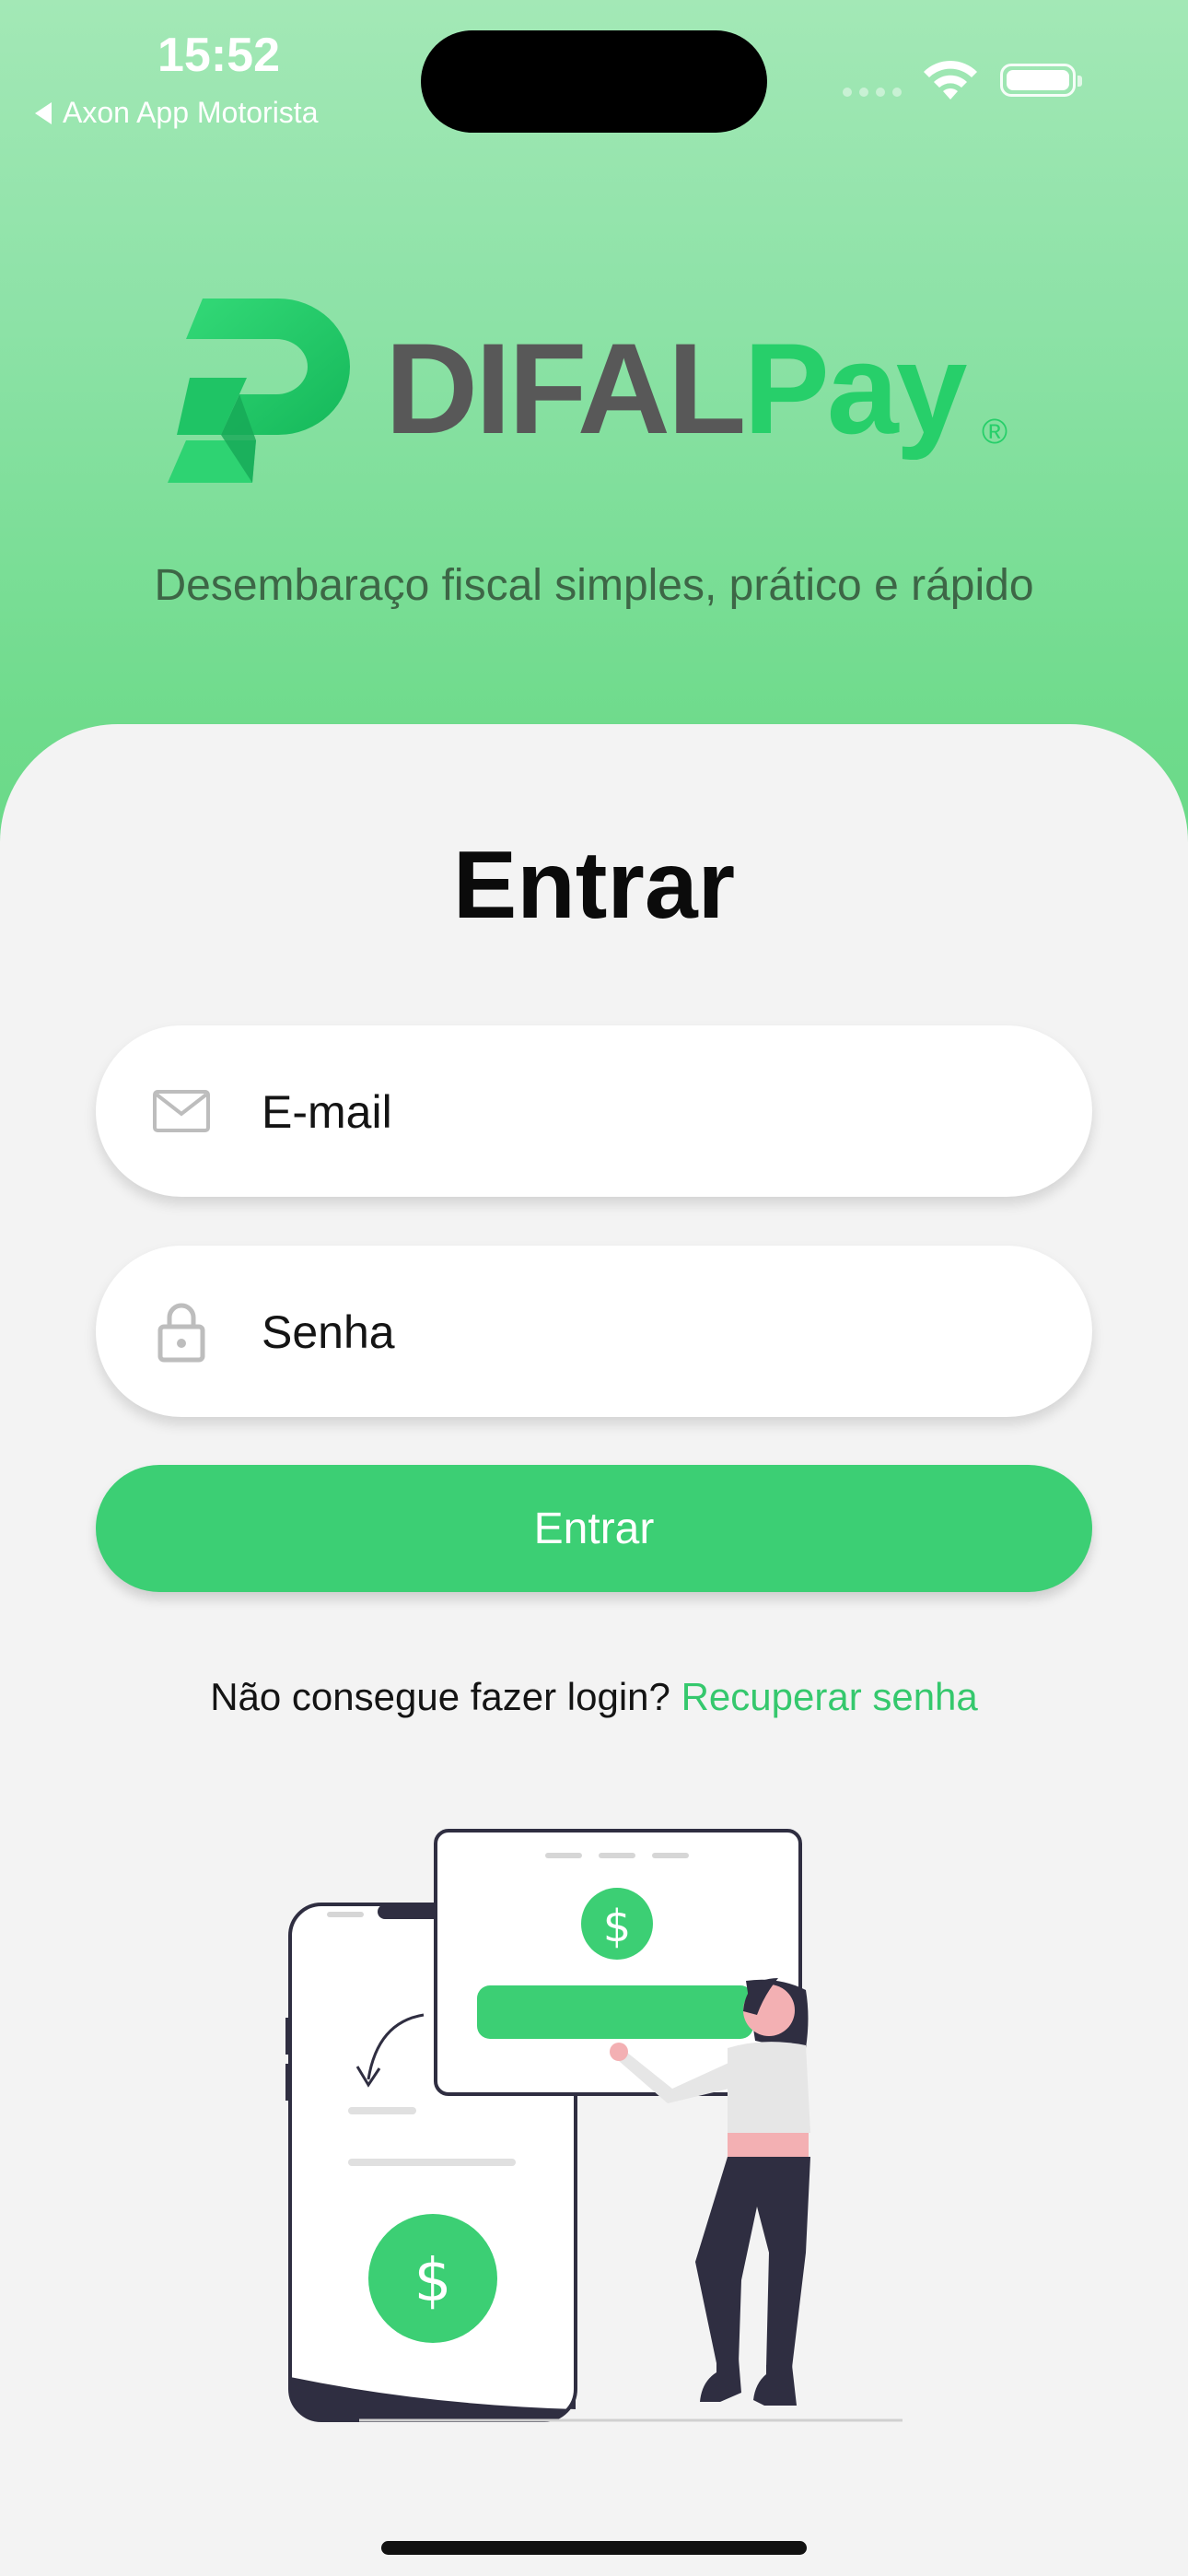  What do you see at coordinates (43, 112) in the screenshot?
I see `back-arrow-icon` at bounding box center [43, 112].